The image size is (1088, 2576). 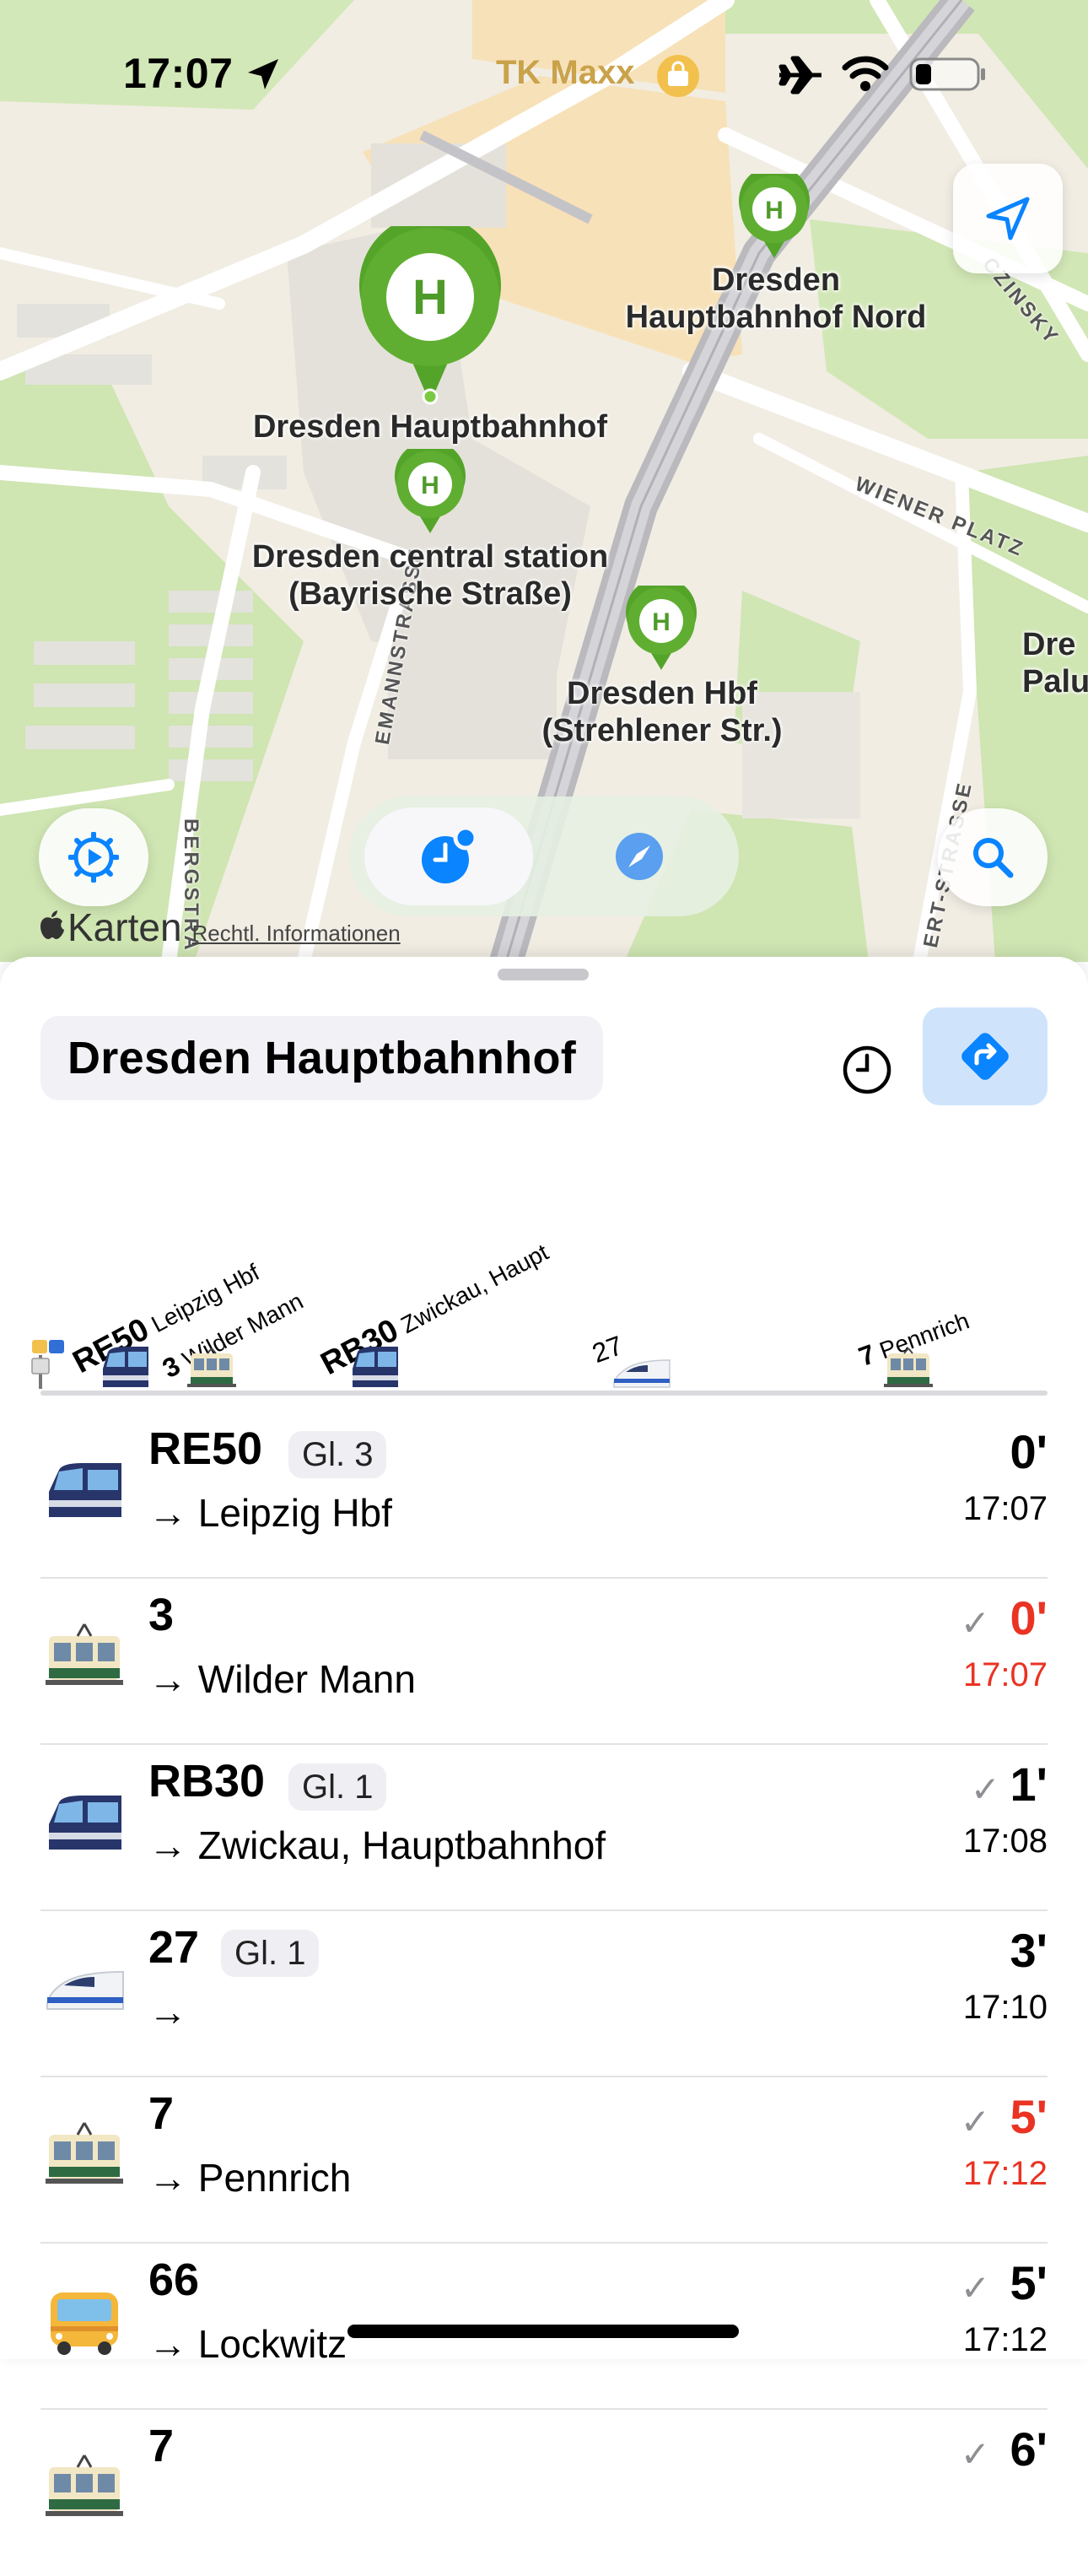 I want to click on tab-departures, so click(x=448, y=856).